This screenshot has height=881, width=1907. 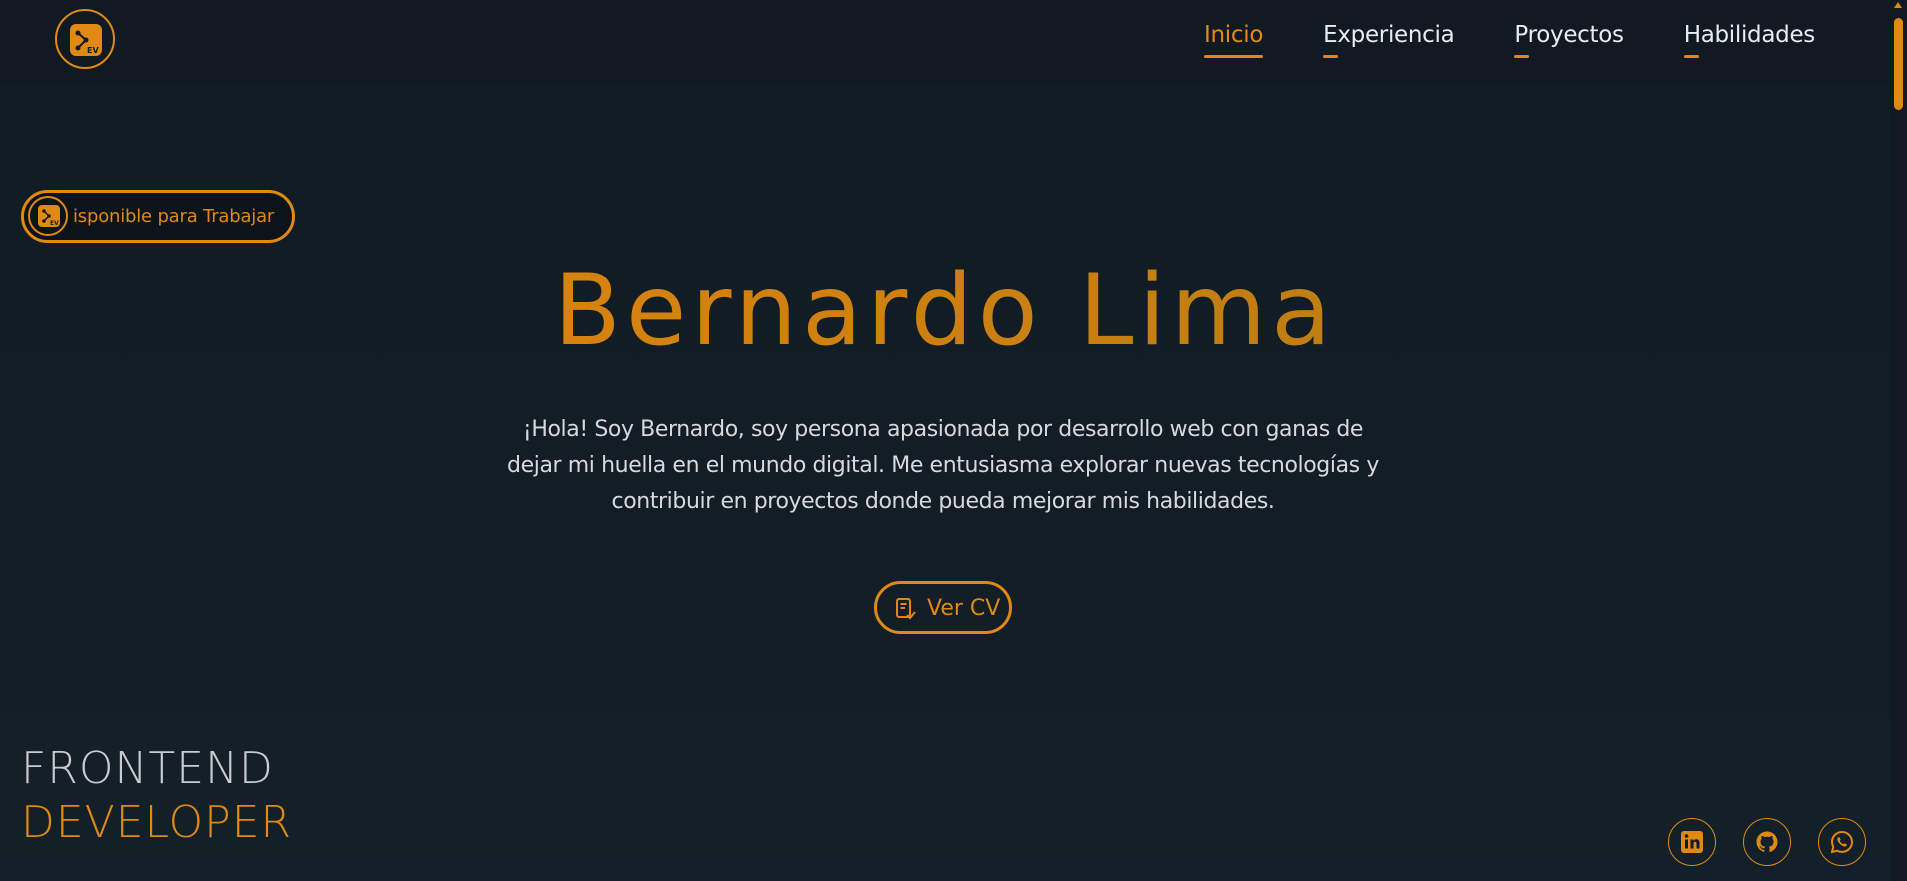 What do you see at coordinates (1509, 40) in the screenshot?
I see `main-nav: Inicio Experiencia Proyectos Habilidades` at bounding box center [1509, 40].